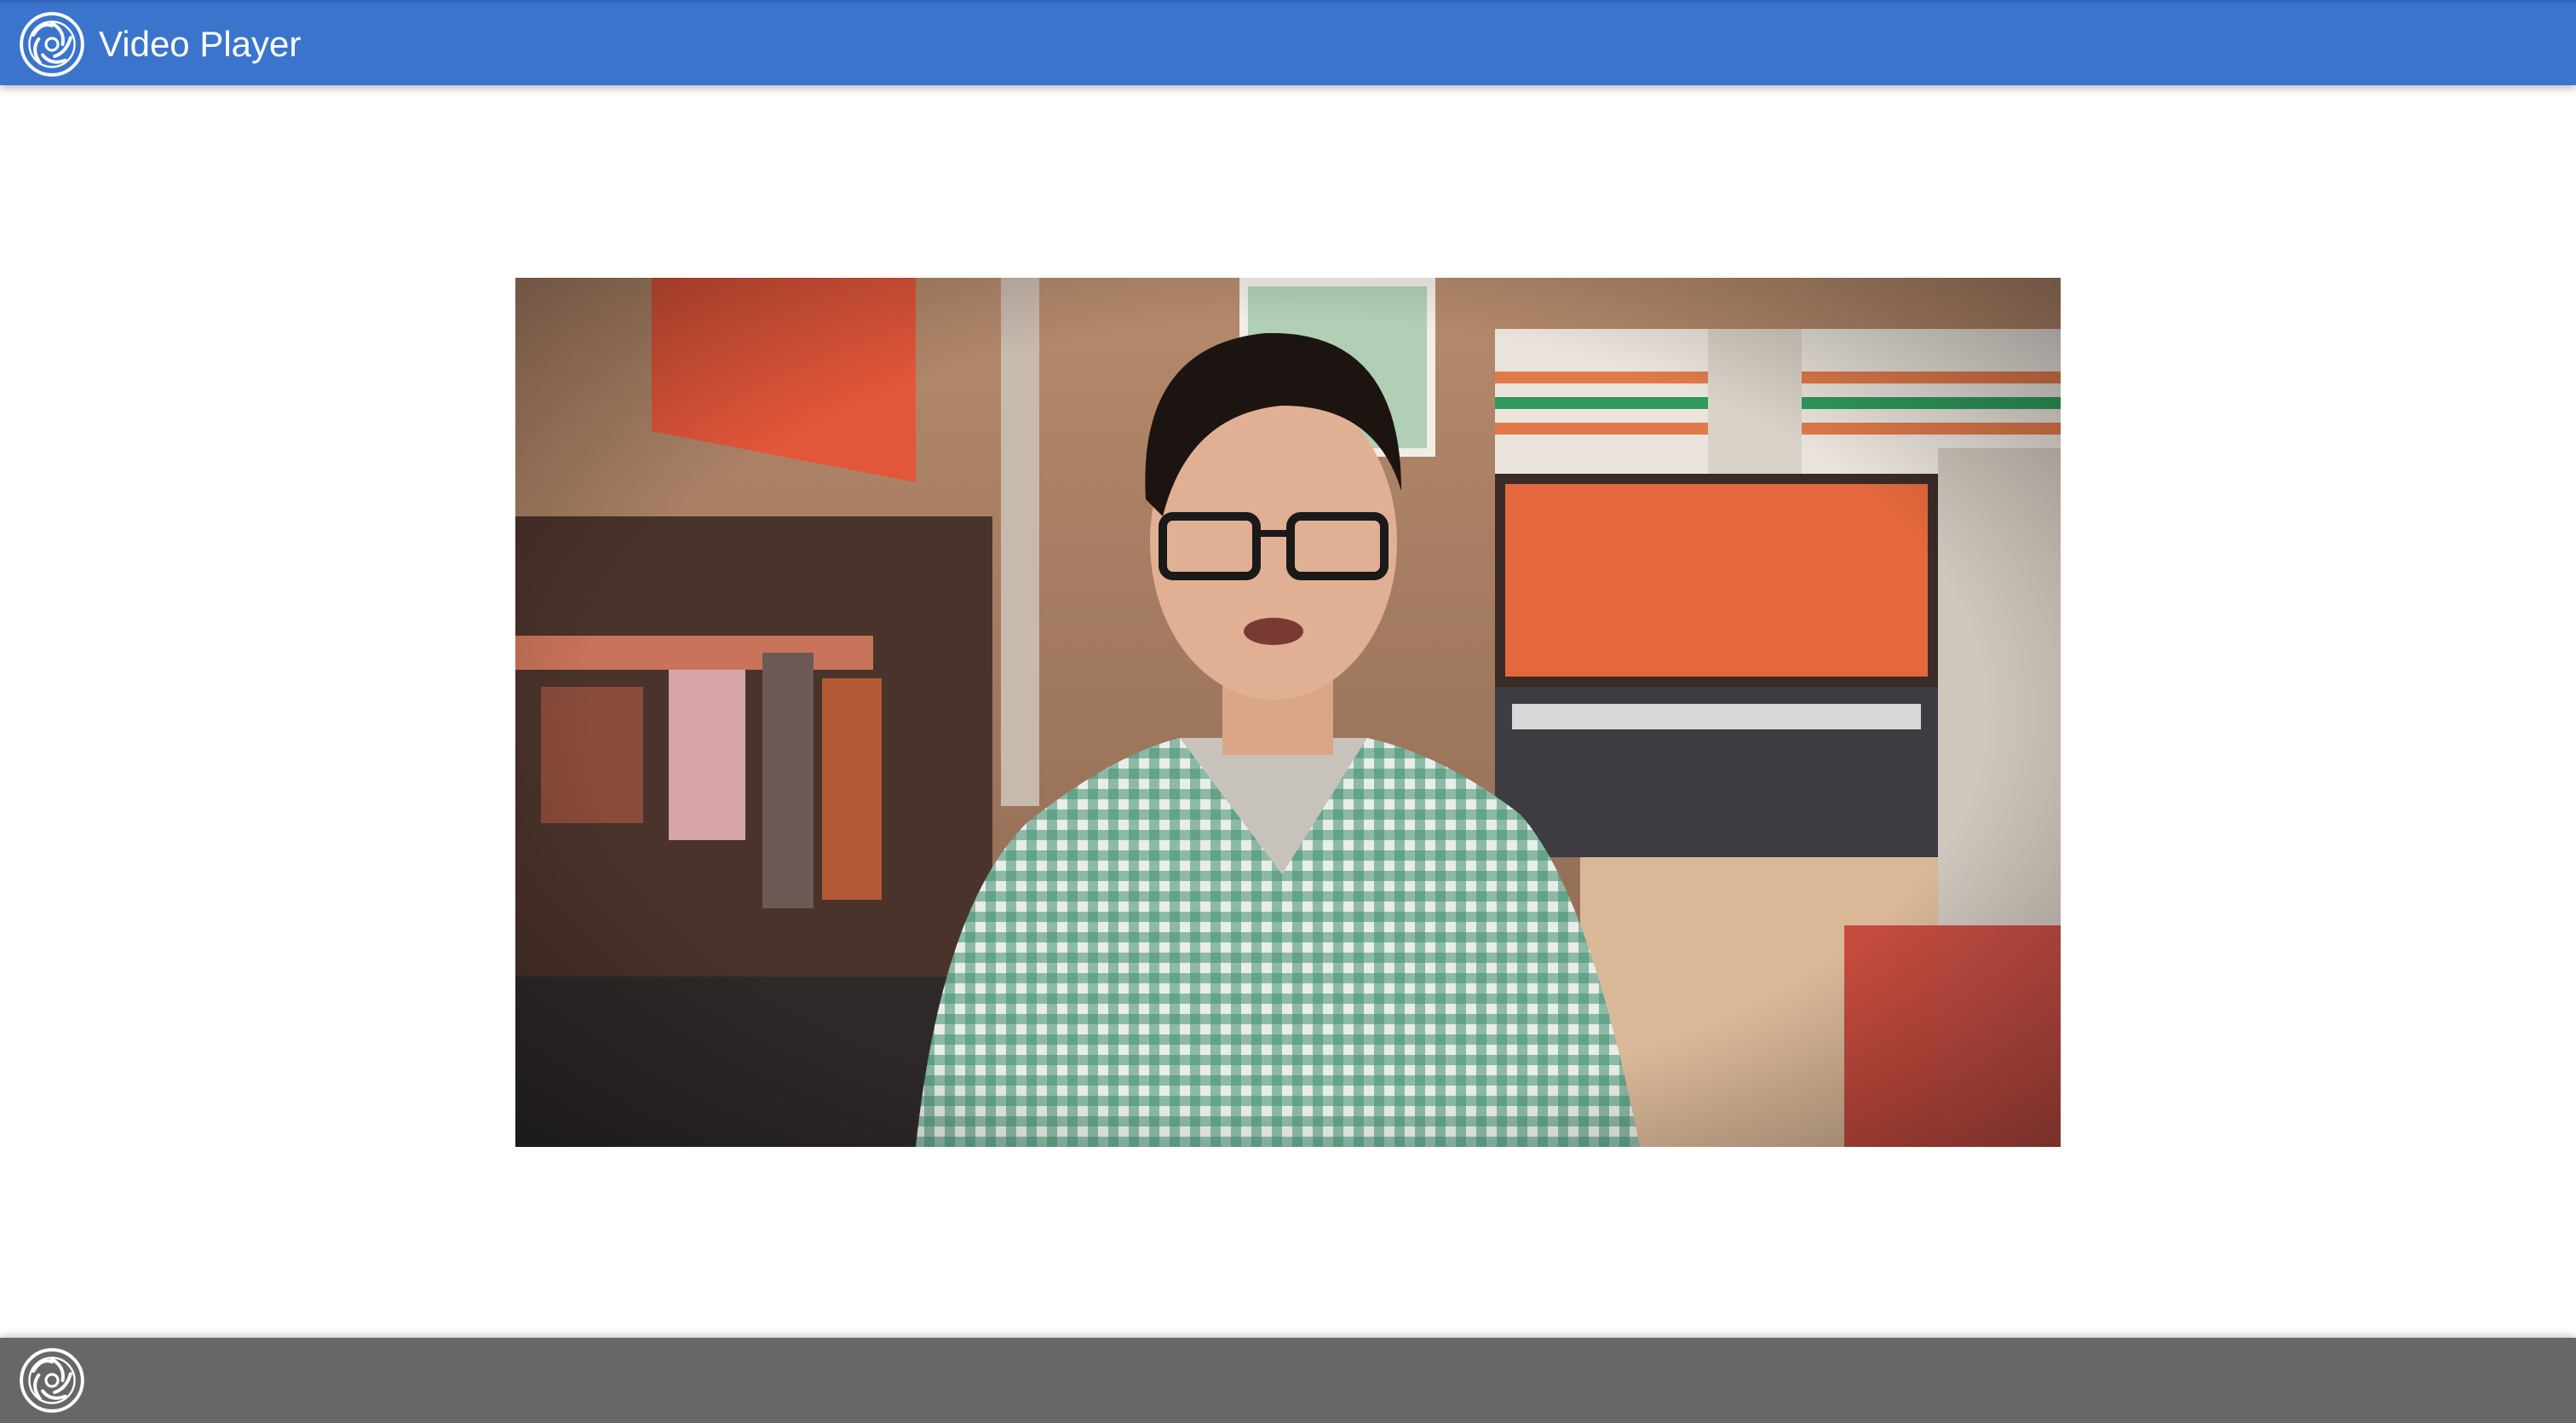  I want to click on app-title: Video Player, so click(200, 43).